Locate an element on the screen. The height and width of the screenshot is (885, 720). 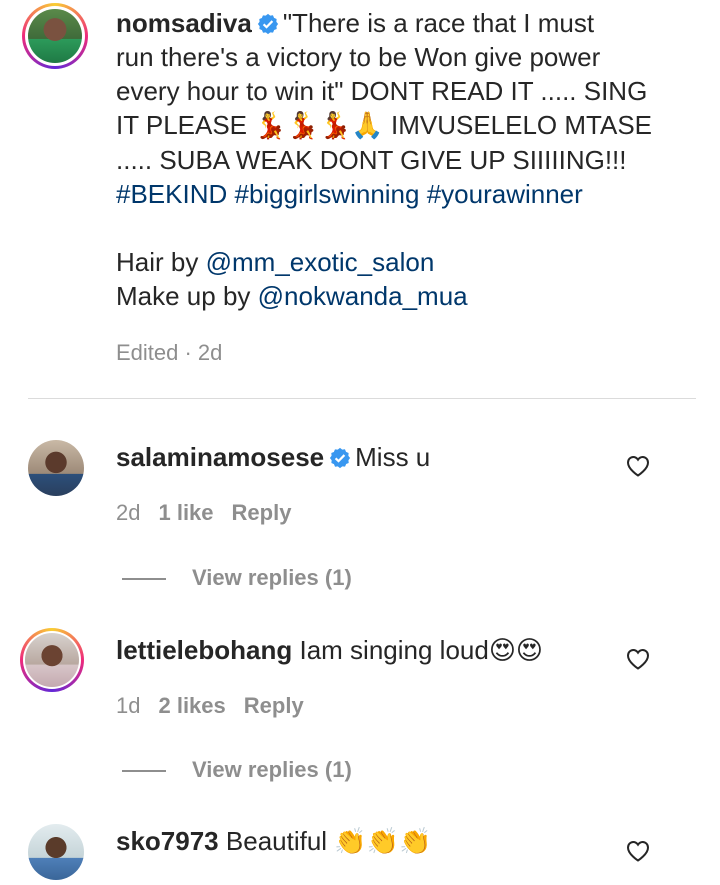
comment-username: lettielebohang is located at coordinates (204, 650).